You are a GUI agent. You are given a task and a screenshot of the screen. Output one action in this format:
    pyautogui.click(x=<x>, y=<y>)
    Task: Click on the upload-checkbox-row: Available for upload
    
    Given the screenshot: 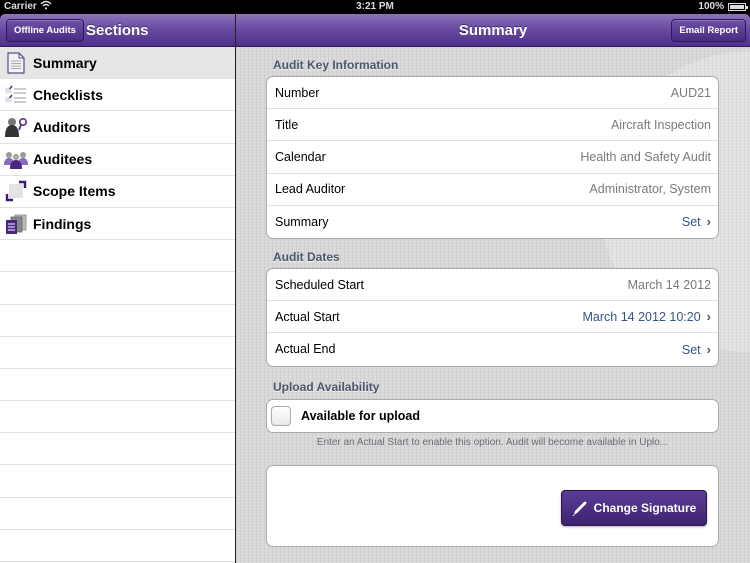 What is the action you would take?
    pyautogui.click(x=492, y=416)
    